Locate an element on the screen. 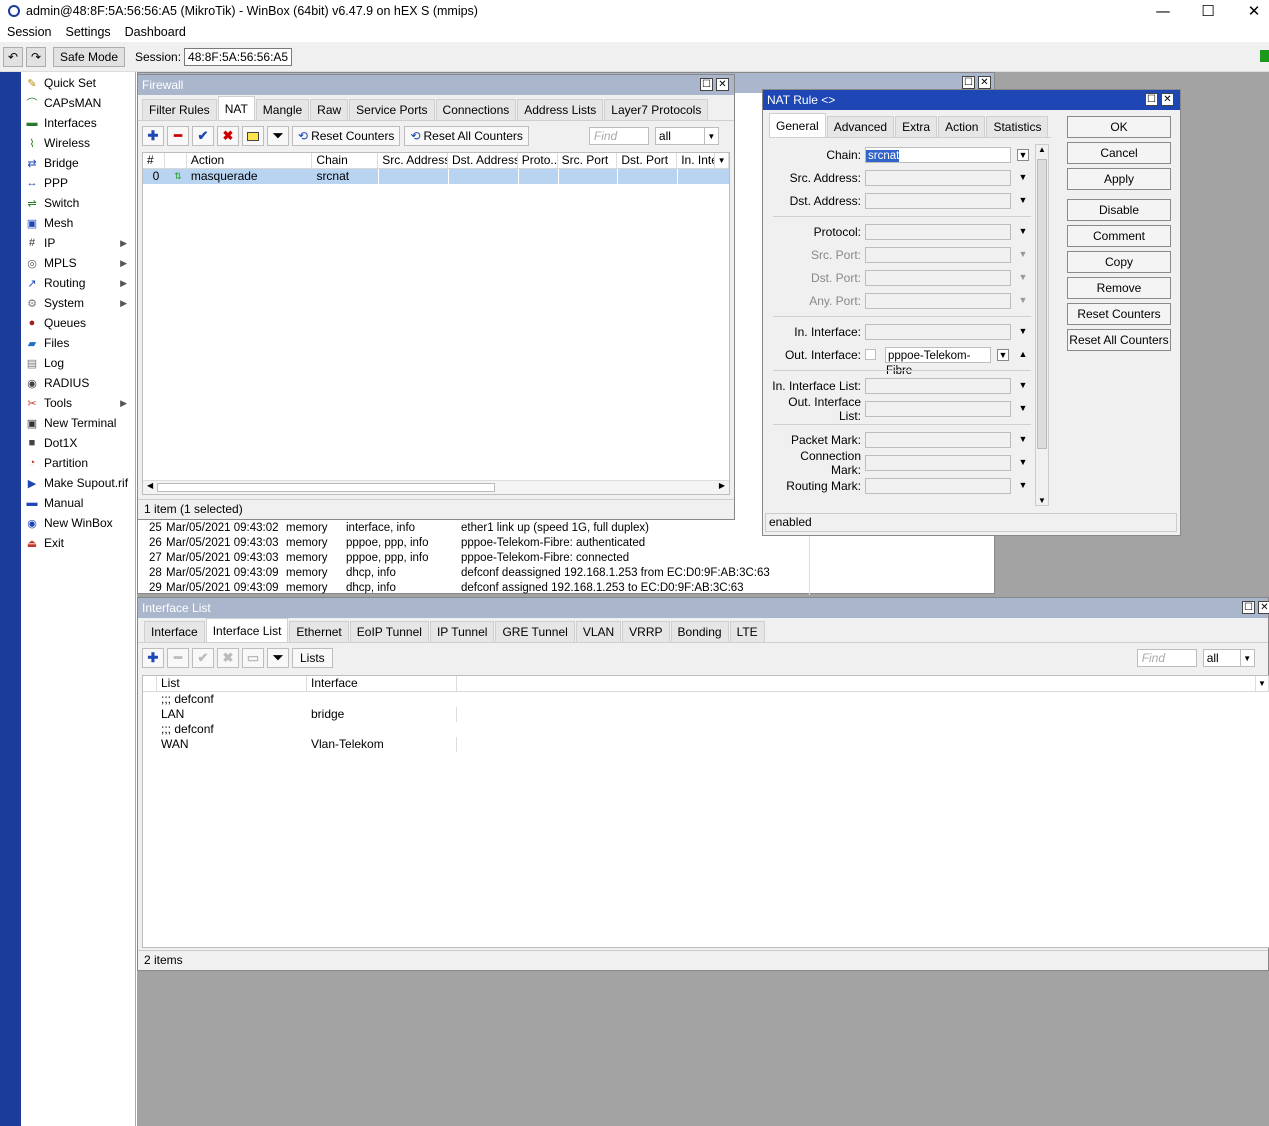  scroll-right-icon: ▶ is located at coordinates (722, 485).